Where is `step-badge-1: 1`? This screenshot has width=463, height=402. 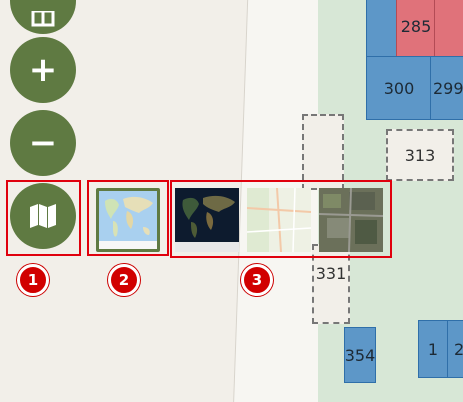 step-badge-1: 1 is located at coordinates (33, 280).